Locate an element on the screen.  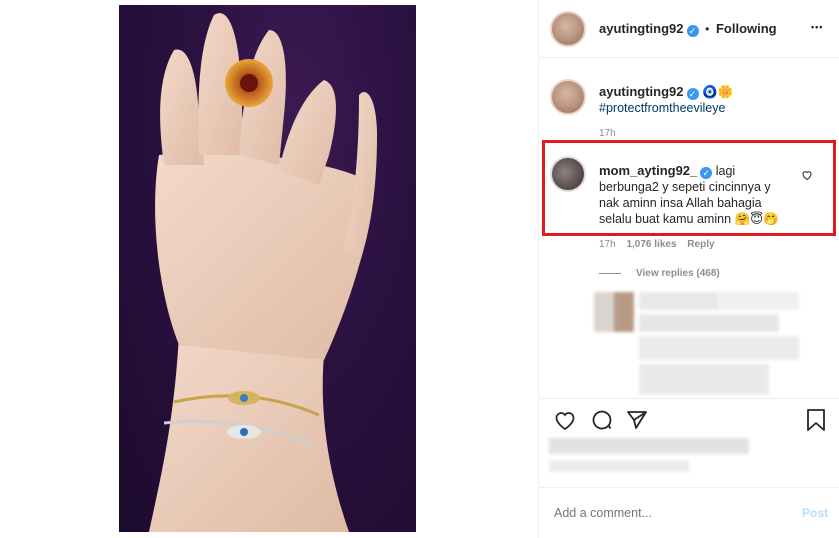
caption-hashtag: #protectfromtheevileye is located at coordinates (714, 108).